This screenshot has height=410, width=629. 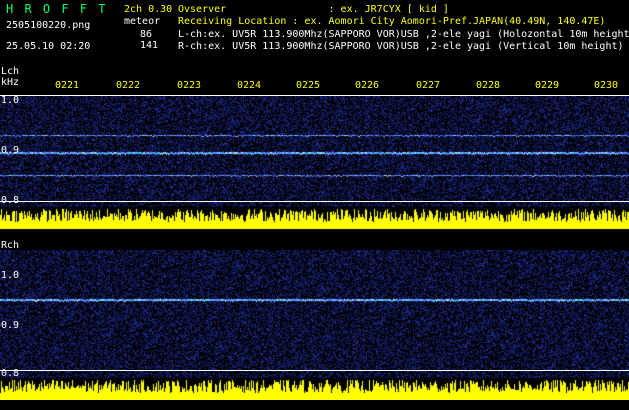 What do you see at coordinates (10, 275) in the screenshot?
I see `rch-tick-1-0: 1.0` at bounding box center [10, 275].